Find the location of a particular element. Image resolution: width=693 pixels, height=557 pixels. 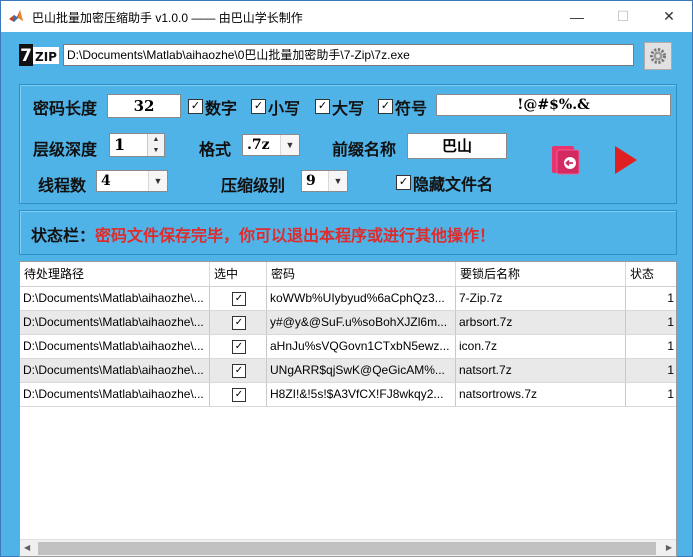

prefix-input: 巴山 is located at coordinates (457, 146).